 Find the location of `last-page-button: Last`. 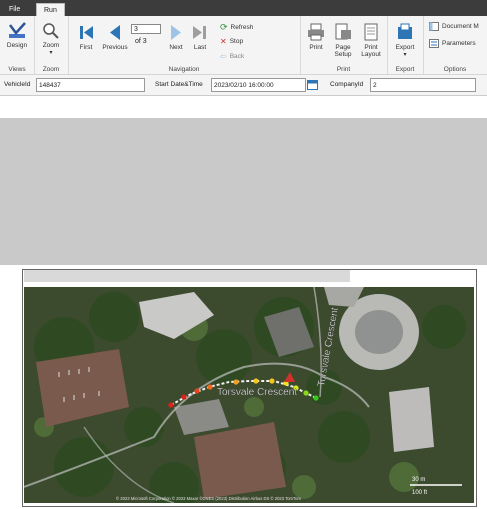

last-page-button: Last is located at coordinates (200, 36).